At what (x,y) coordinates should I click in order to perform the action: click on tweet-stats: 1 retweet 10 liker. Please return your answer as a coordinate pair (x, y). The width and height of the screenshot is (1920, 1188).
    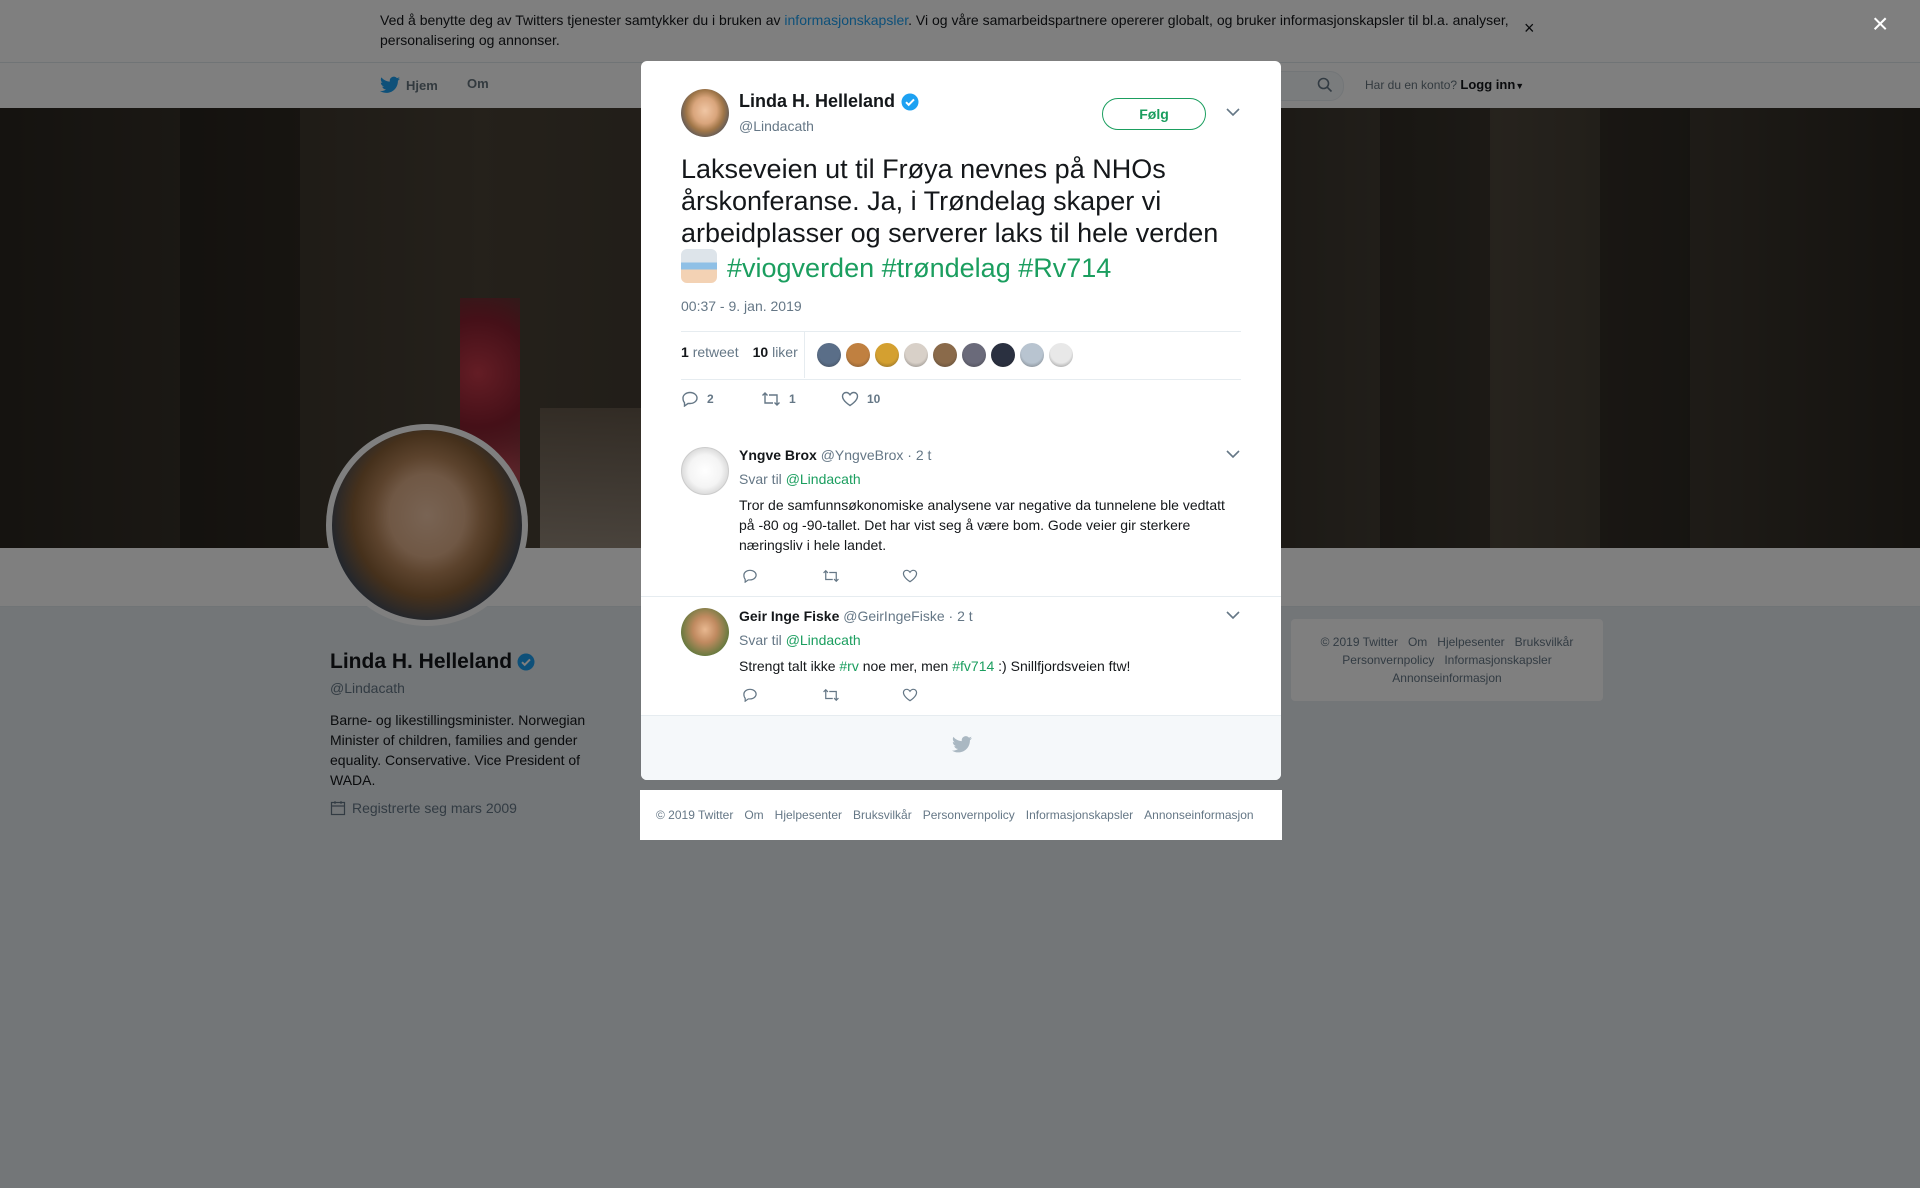
    Looking at the image, I should click on (739, 352).